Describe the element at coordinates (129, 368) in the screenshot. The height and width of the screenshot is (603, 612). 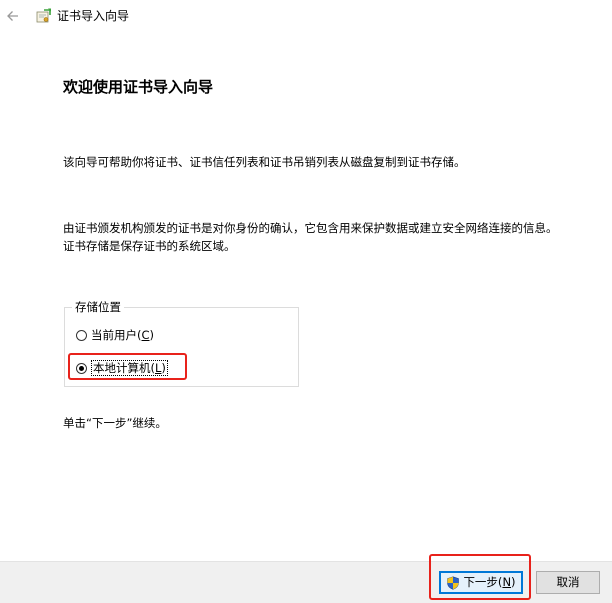
I see `radio-label-local-machine: 本地计算机(L)` at that location.